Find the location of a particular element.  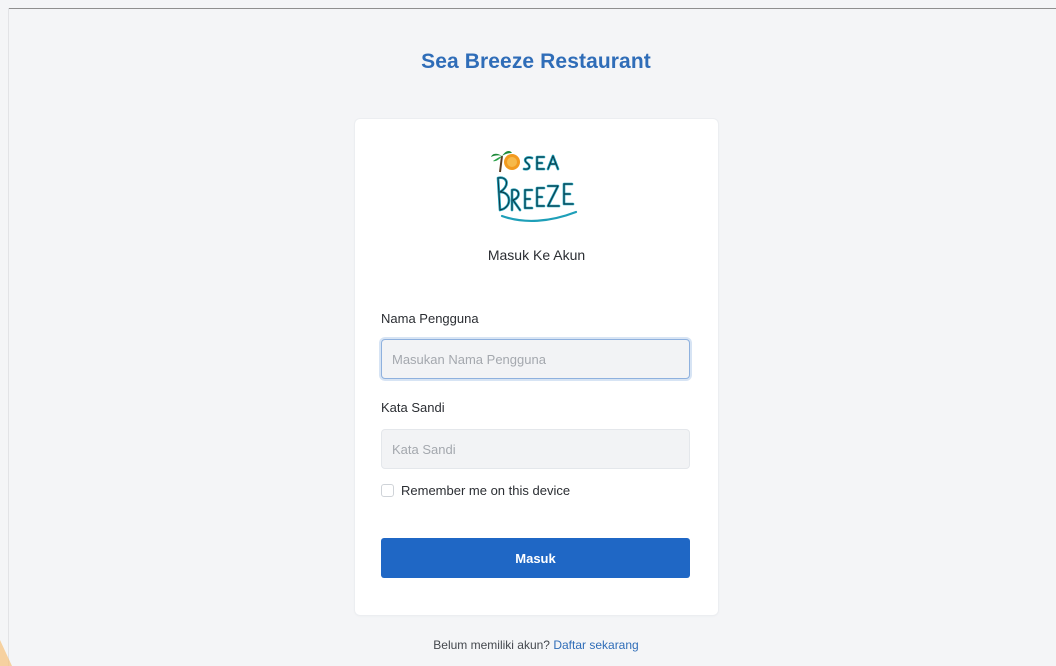

remember-me-checkbox is located at coordinates (387, 490).